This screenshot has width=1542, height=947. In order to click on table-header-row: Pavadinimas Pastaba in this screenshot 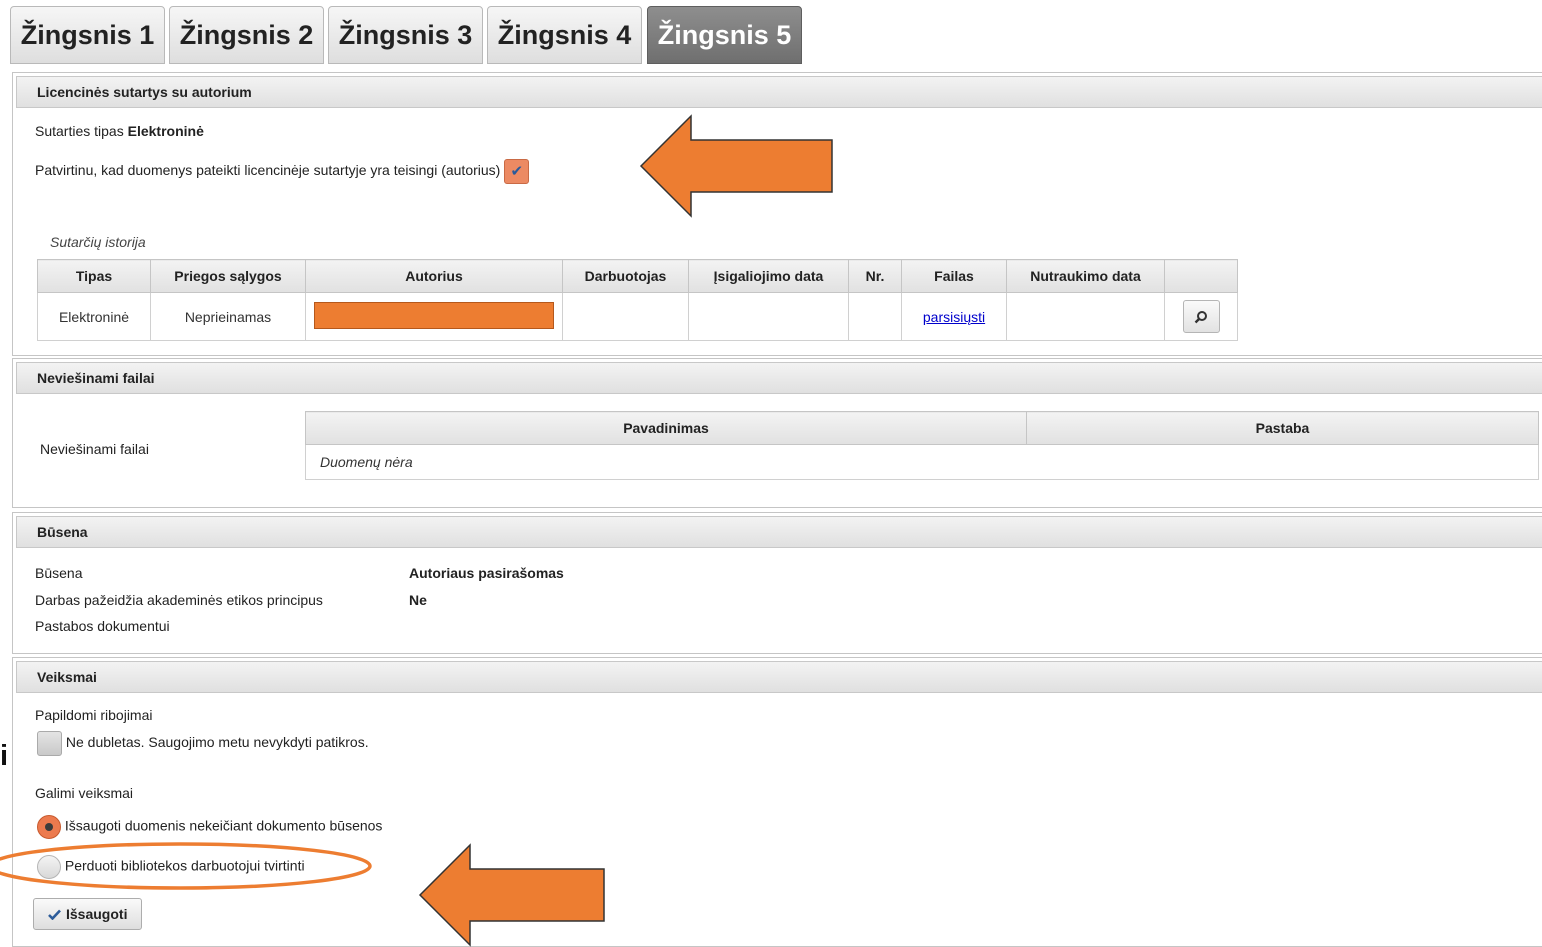, I will do `click(922, 428)`.